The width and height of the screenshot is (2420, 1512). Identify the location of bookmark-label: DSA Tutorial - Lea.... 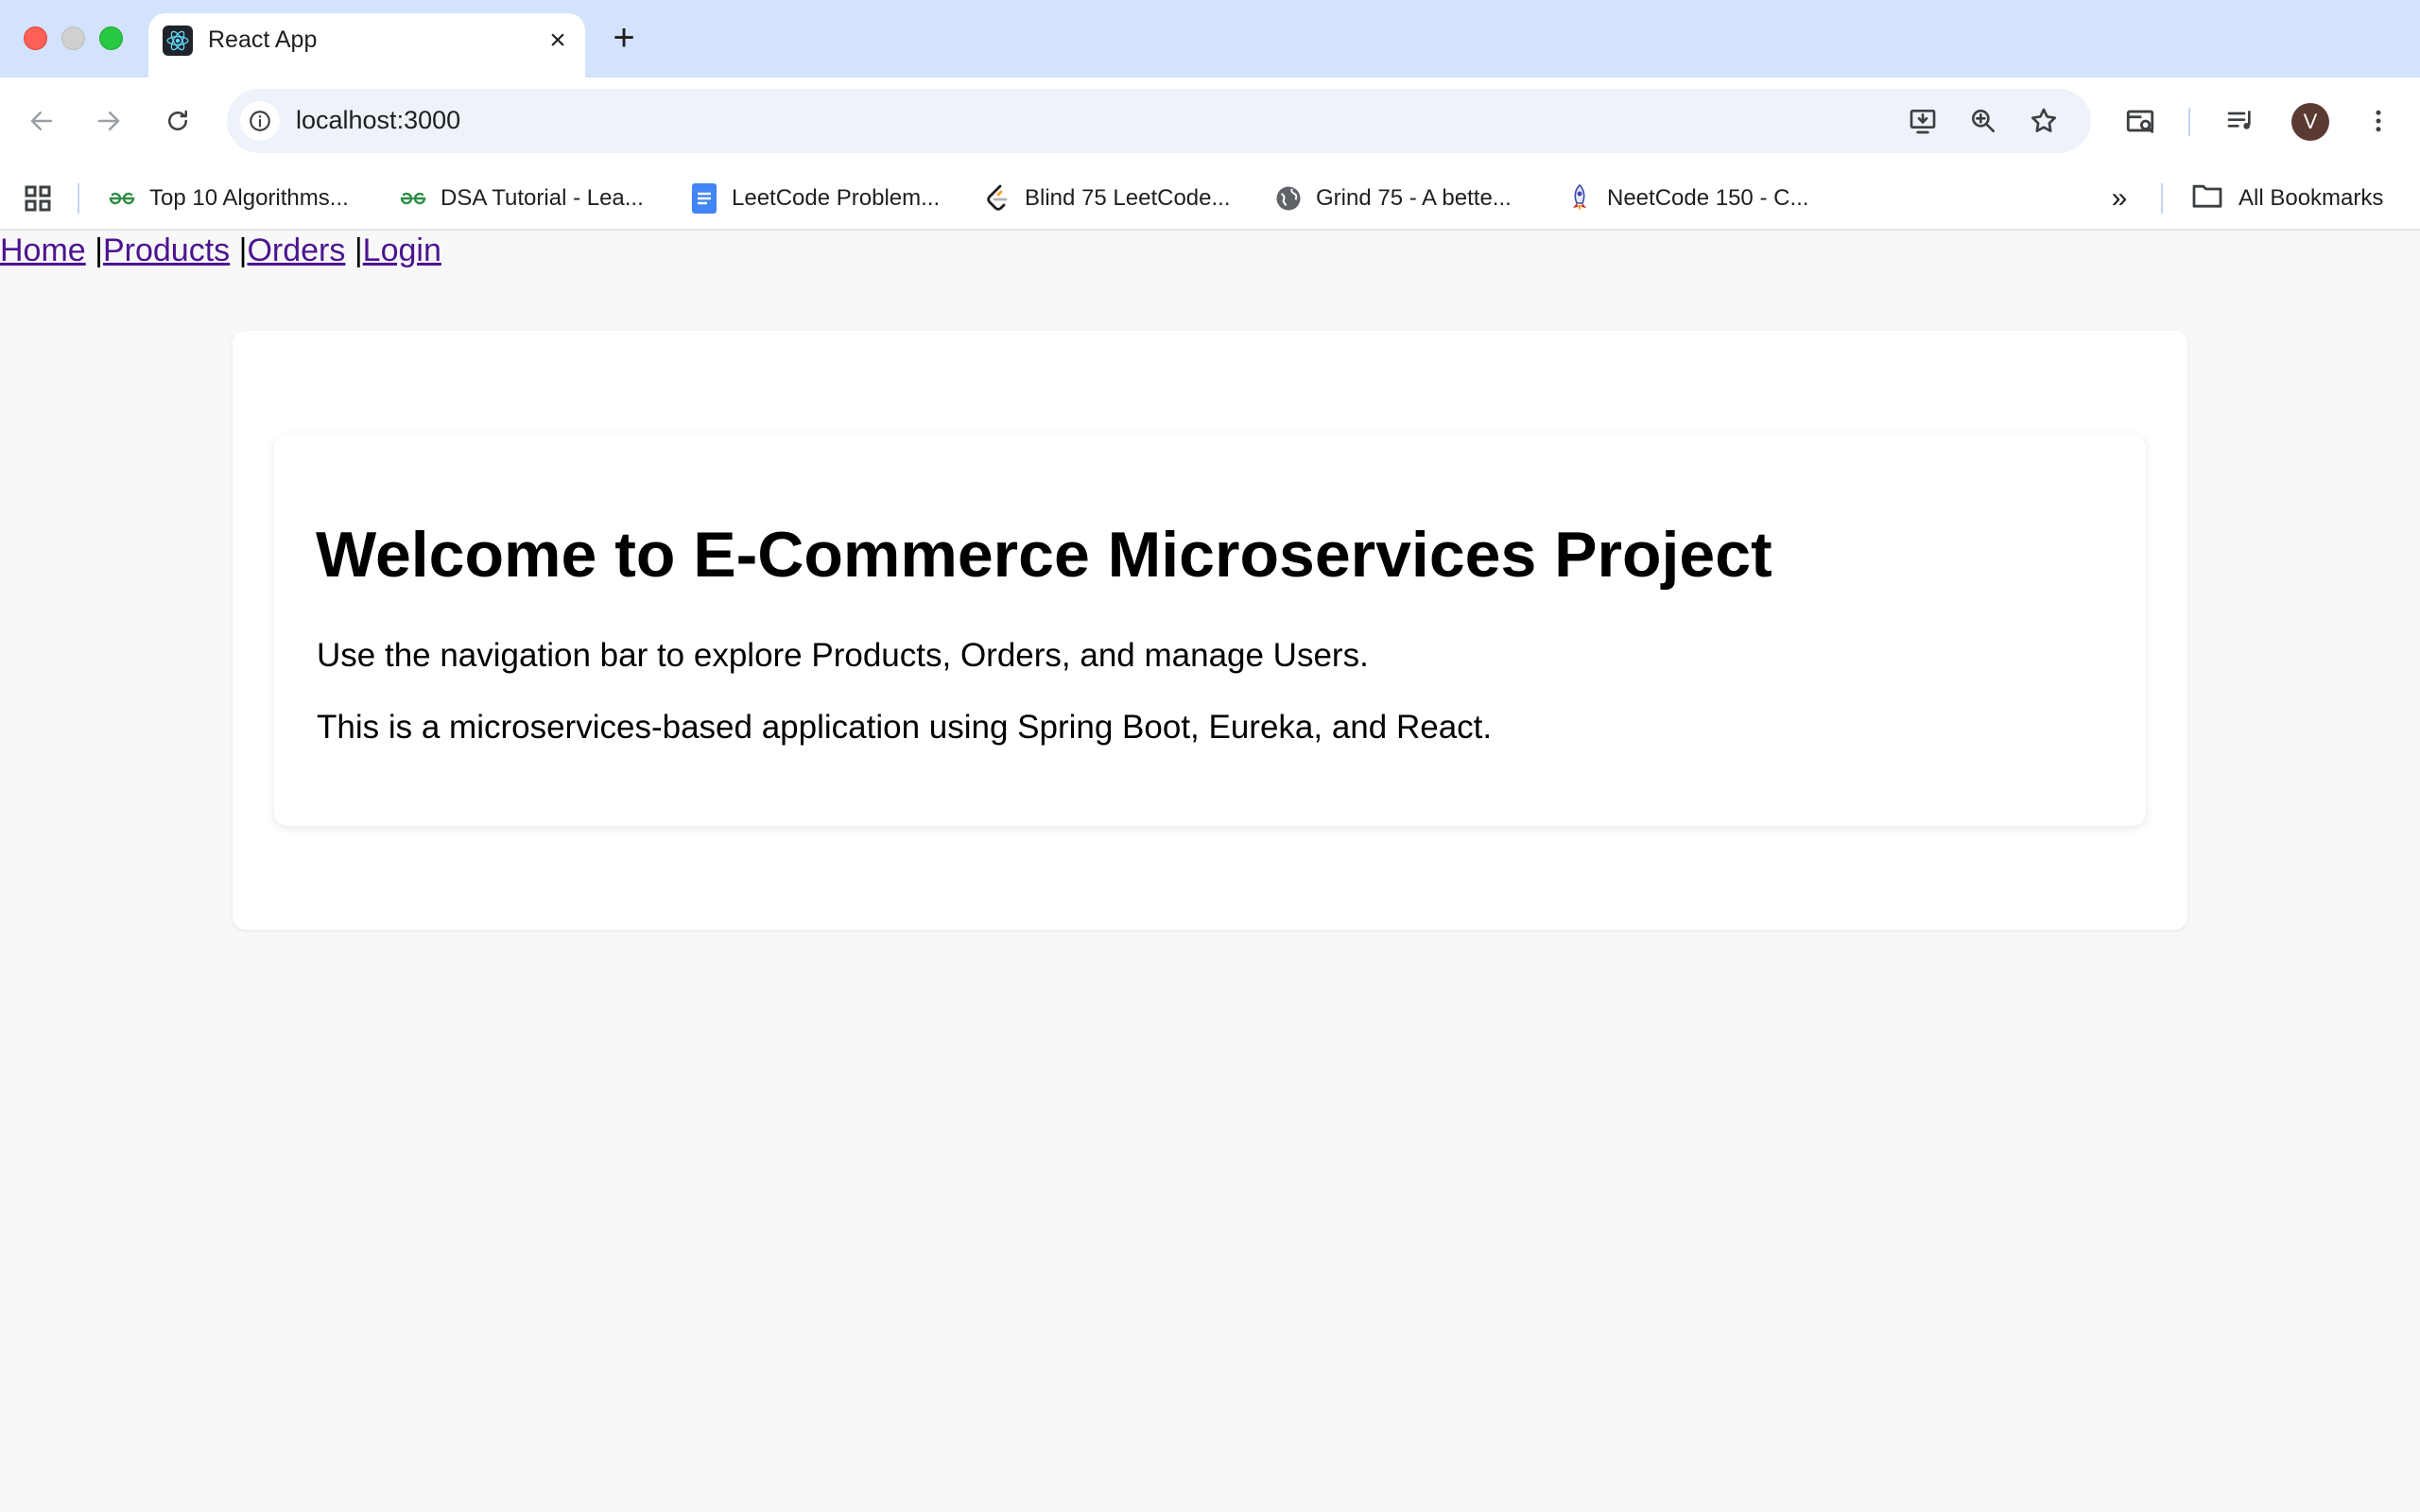
(543, 198).